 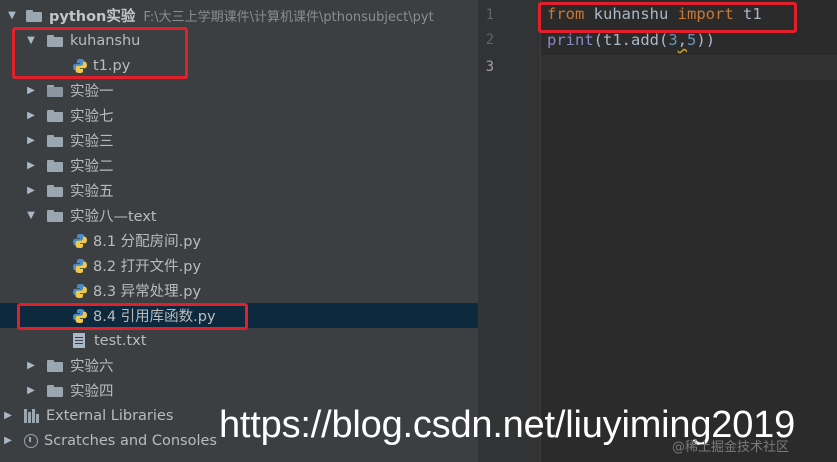 What do you see at coordinates (692, 40) in the screenshot?
I see `number-literal: 5` at bounding box center [692, 40].